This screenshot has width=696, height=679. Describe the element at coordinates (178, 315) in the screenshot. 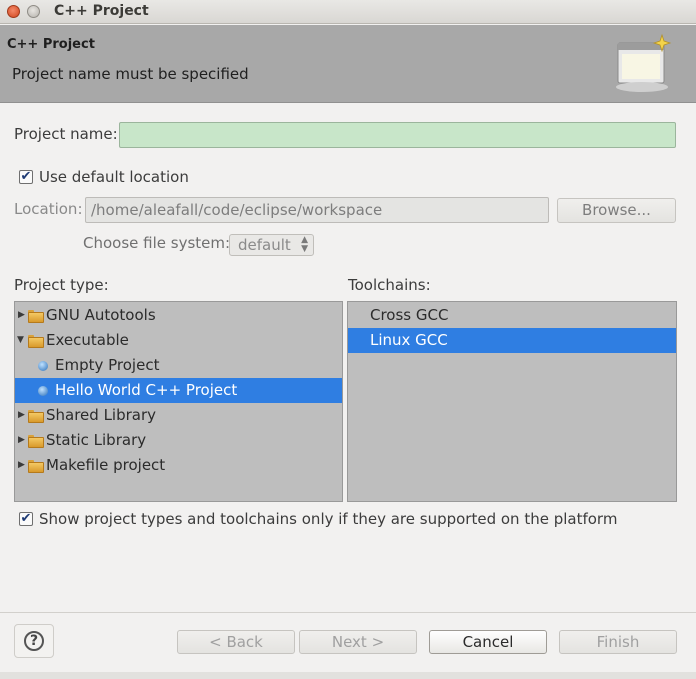

I see `tree-item-gnu-autotools: ▶ GNU Autotools` at that location.